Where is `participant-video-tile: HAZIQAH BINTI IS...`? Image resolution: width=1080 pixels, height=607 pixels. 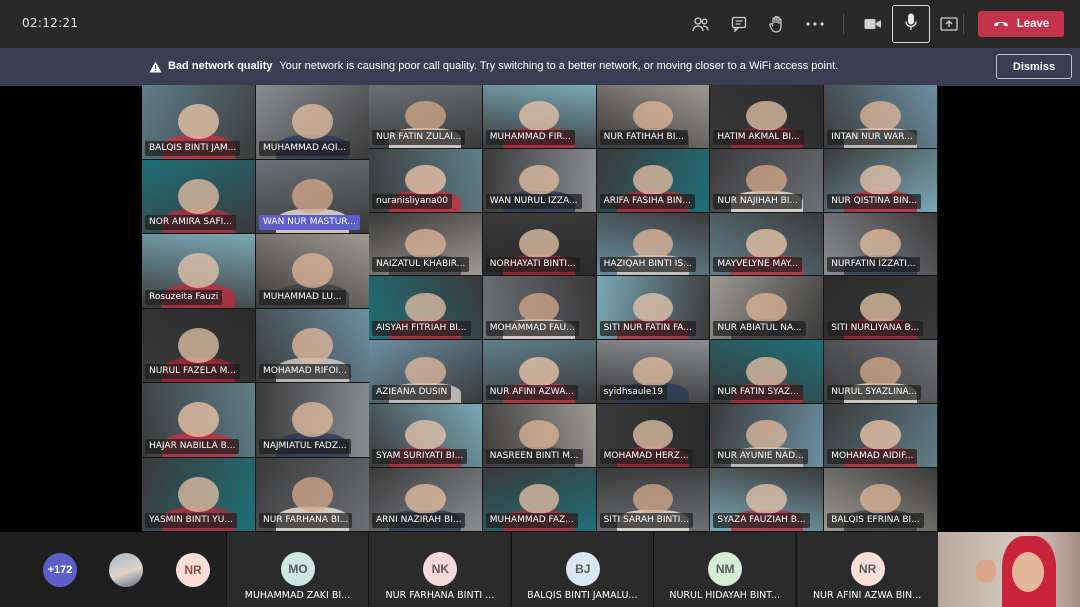 participant-video-tile: HAZIQAH BINTI IS... is located at coordinates (653, 244).